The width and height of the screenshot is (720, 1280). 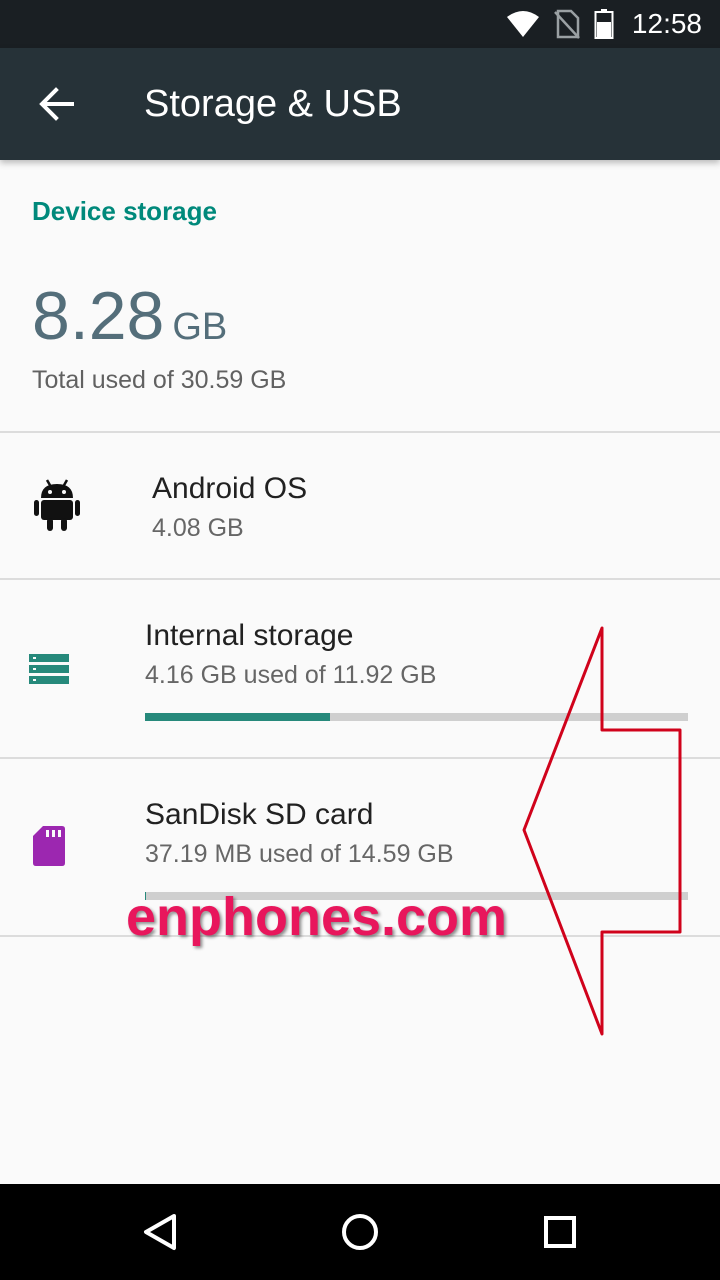 I want to click on back-nav-icon, so click(x=160, y=1232).